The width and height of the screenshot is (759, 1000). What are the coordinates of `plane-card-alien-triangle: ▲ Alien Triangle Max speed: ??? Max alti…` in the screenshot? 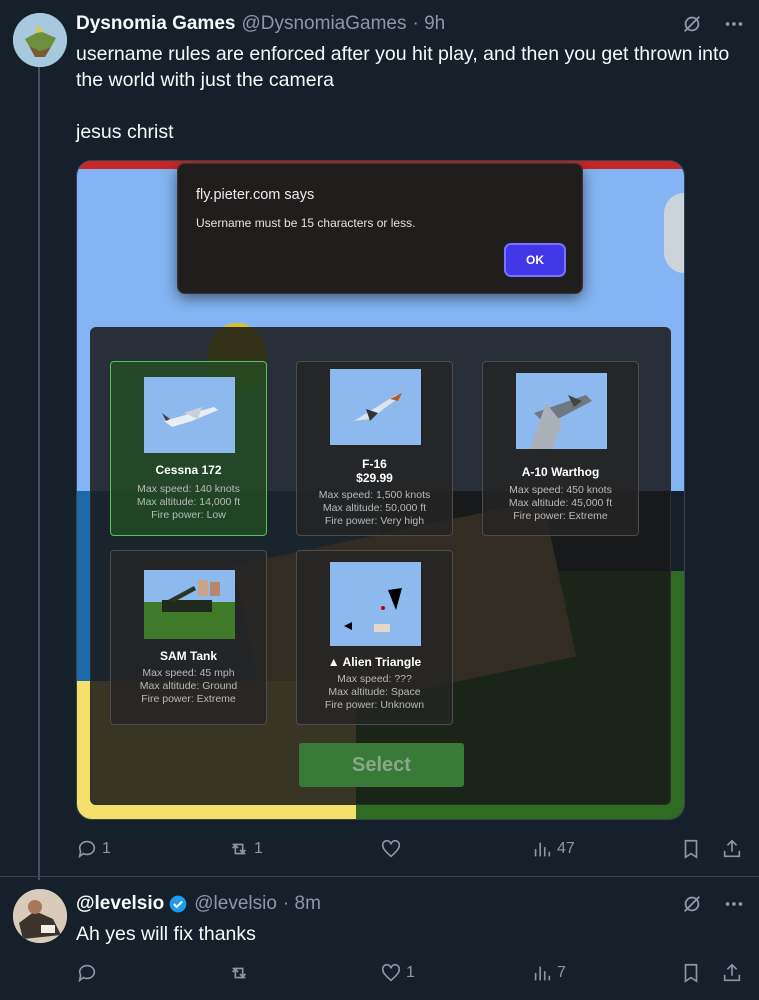 It's located at (374, 637).